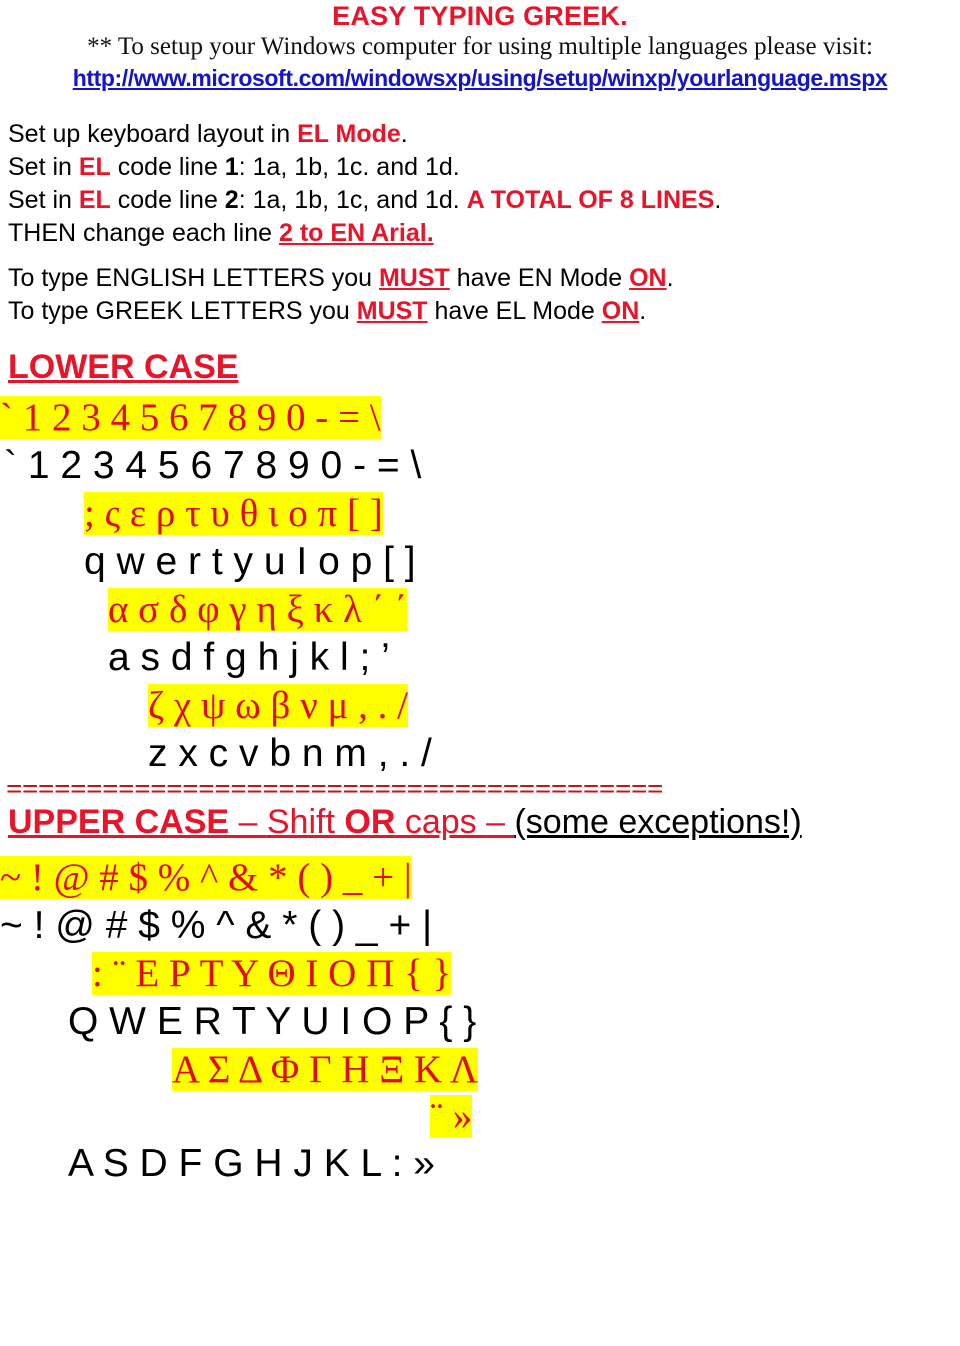 The width and height of the screenshot is (960, 1346). I want to click on instr-3-part-3: 2, so click(231, 200).